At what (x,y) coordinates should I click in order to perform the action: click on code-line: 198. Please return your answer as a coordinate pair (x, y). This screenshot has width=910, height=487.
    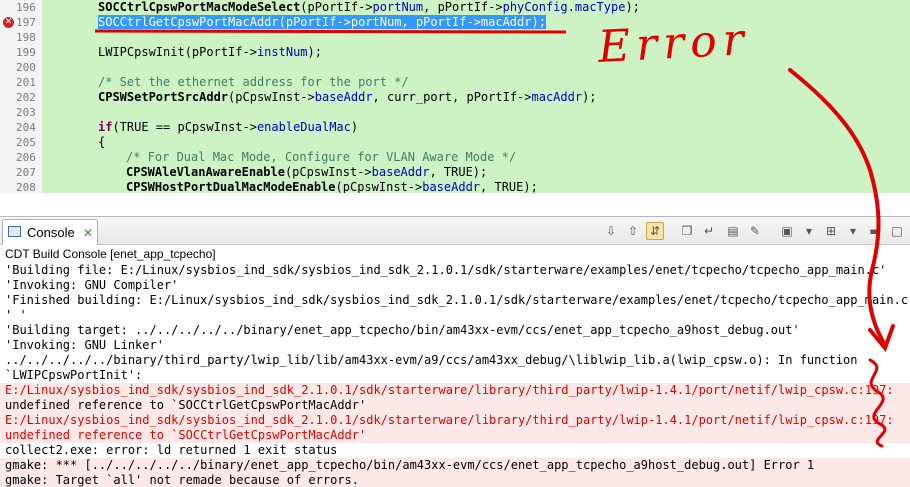
    Looking at the image, I should click on (455, 37).